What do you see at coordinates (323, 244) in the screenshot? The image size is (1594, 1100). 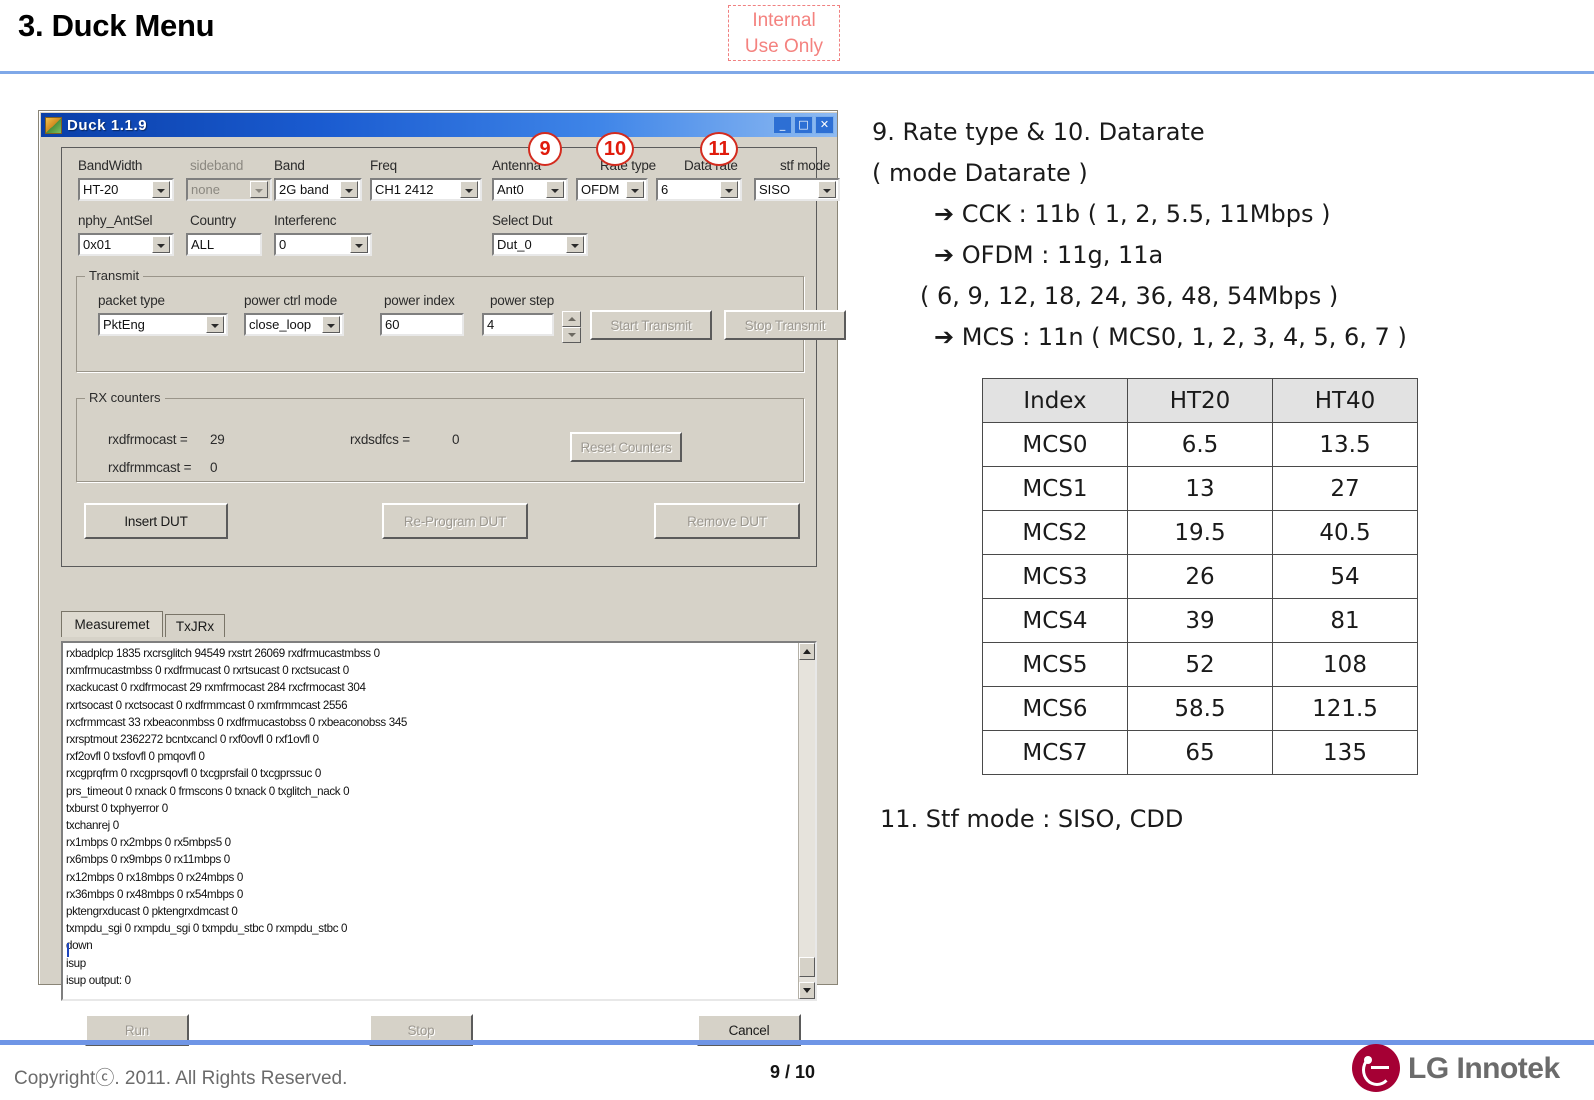 I see `interference-select: 0` at bounding box center [323, 244].